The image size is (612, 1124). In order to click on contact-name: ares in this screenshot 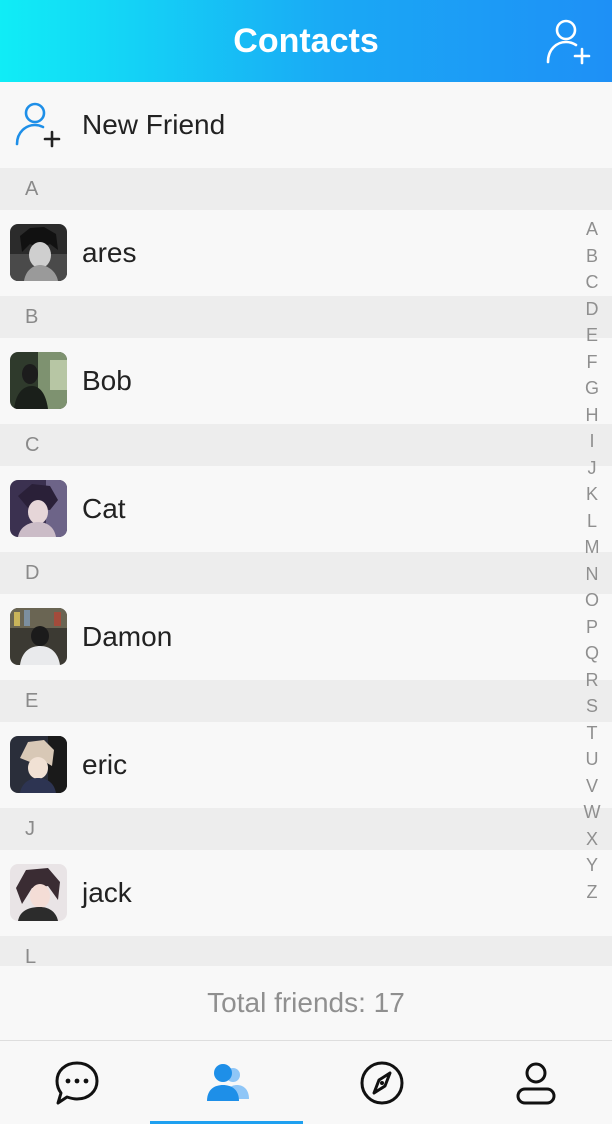, I will do `click(109, 252)`.